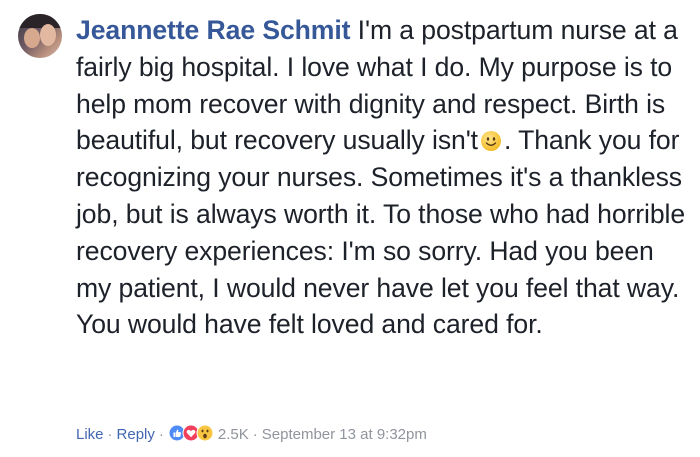 The height and width of the screenshot is (457, 700). I want to click on timestamp: September 13 at 9:32pm, so click(344, 434).